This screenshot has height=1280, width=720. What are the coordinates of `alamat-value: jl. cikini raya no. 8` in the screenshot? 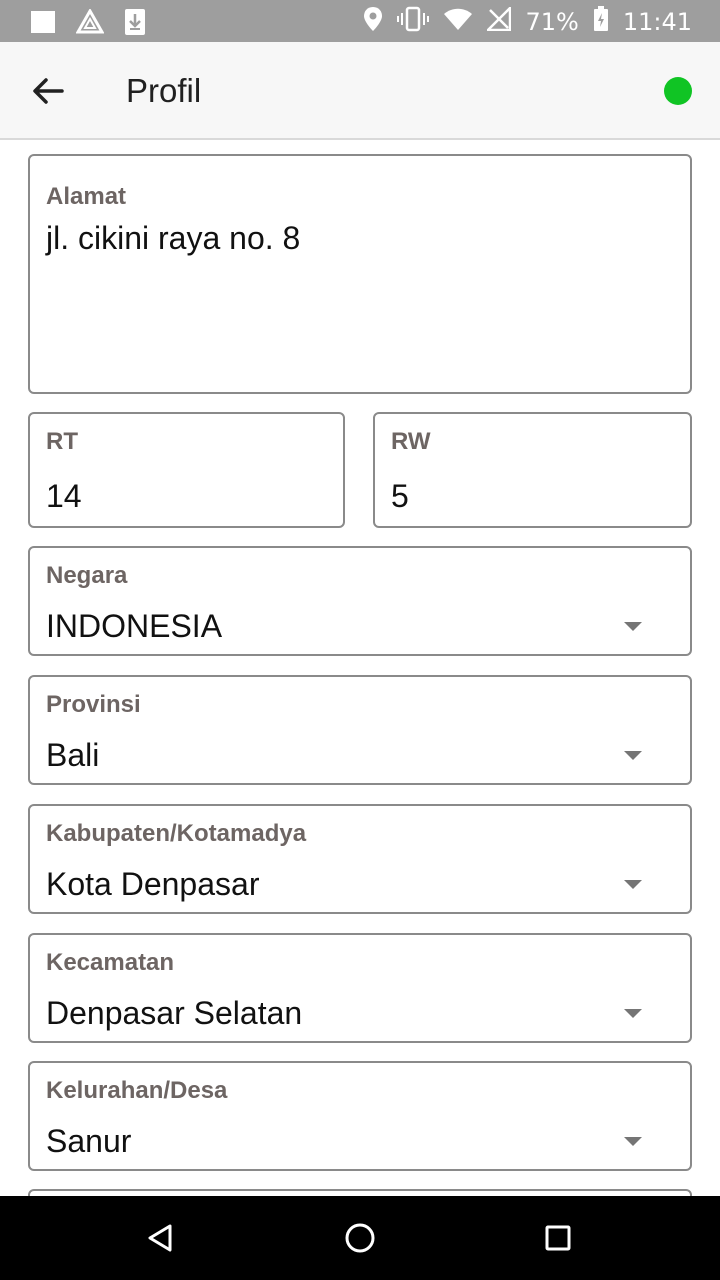 It's located at (173, 238).